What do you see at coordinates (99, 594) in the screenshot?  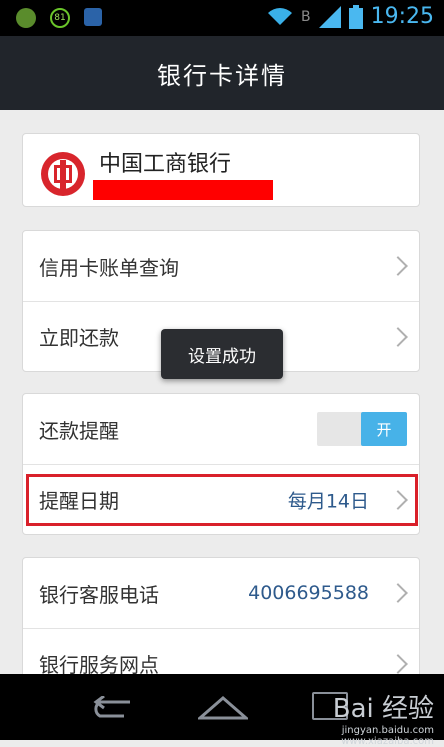 I see `phone-label: 银行客服电话` at bounding box center [99, 594].